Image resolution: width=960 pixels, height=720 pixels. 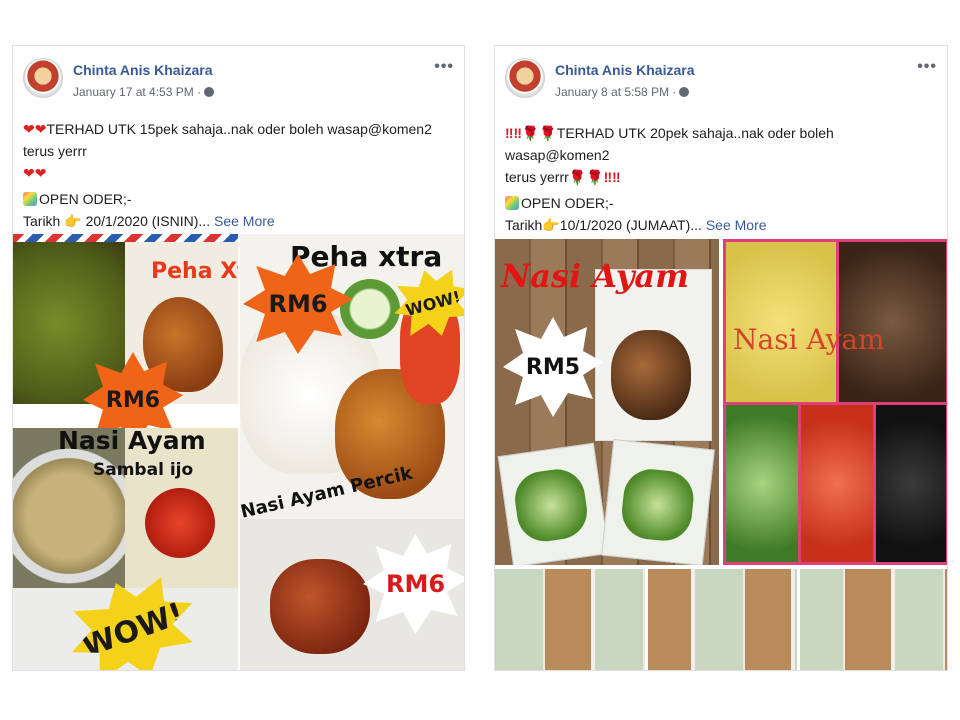 I want to click on nasi-ayam-label: Nasi Ayam, so click(x=132, y=440).